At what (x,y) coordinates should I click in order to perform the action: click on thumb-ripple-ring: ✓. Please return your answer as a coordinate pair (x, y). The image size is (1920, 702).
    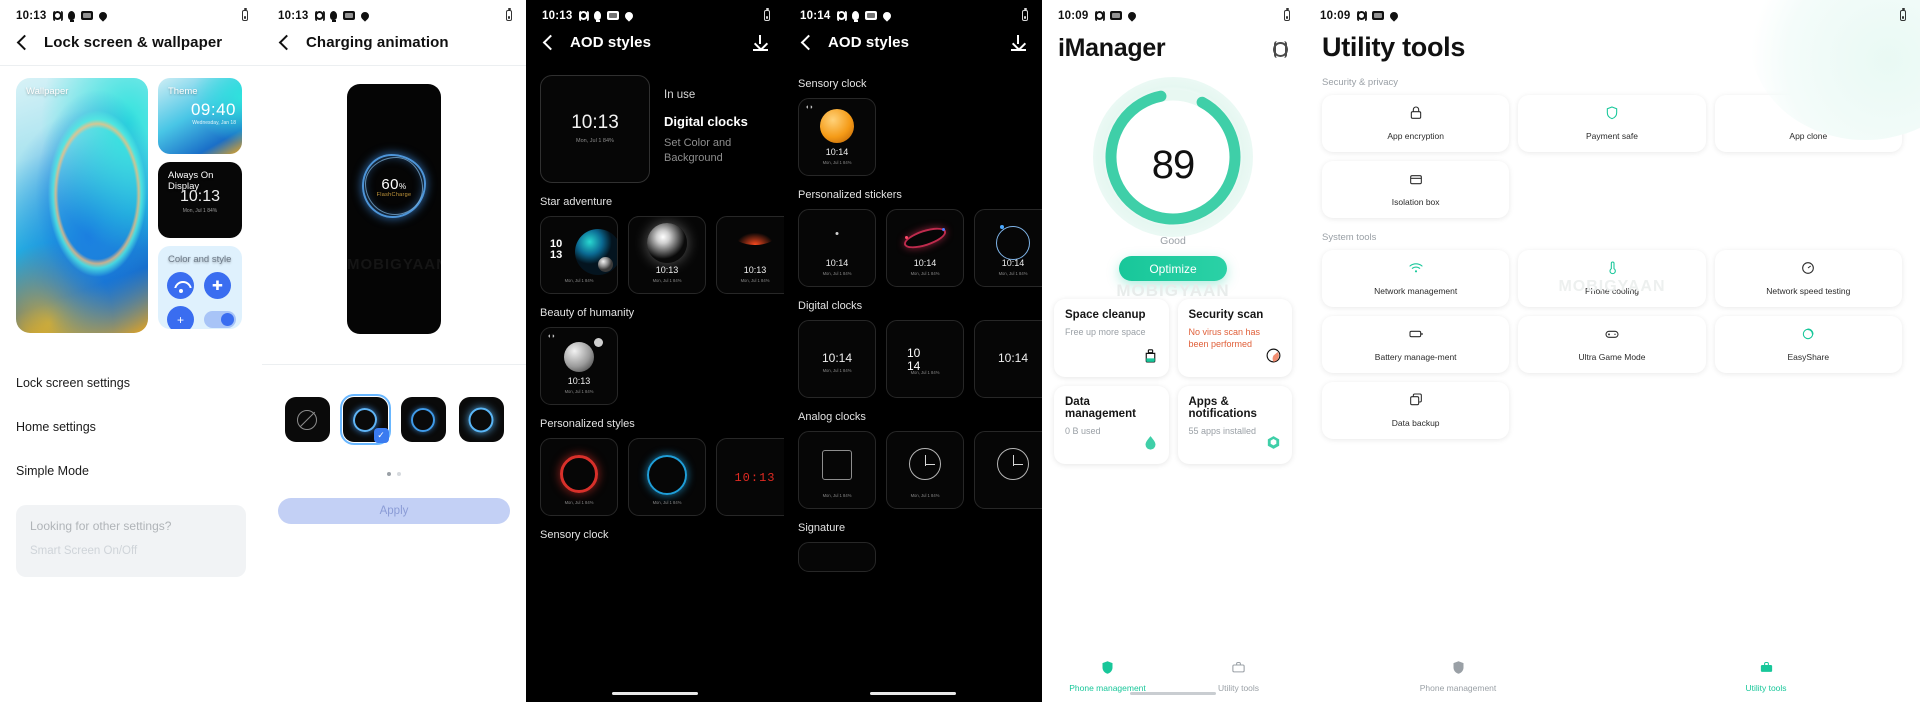
    Looking at the image, I should click on (365, 419).